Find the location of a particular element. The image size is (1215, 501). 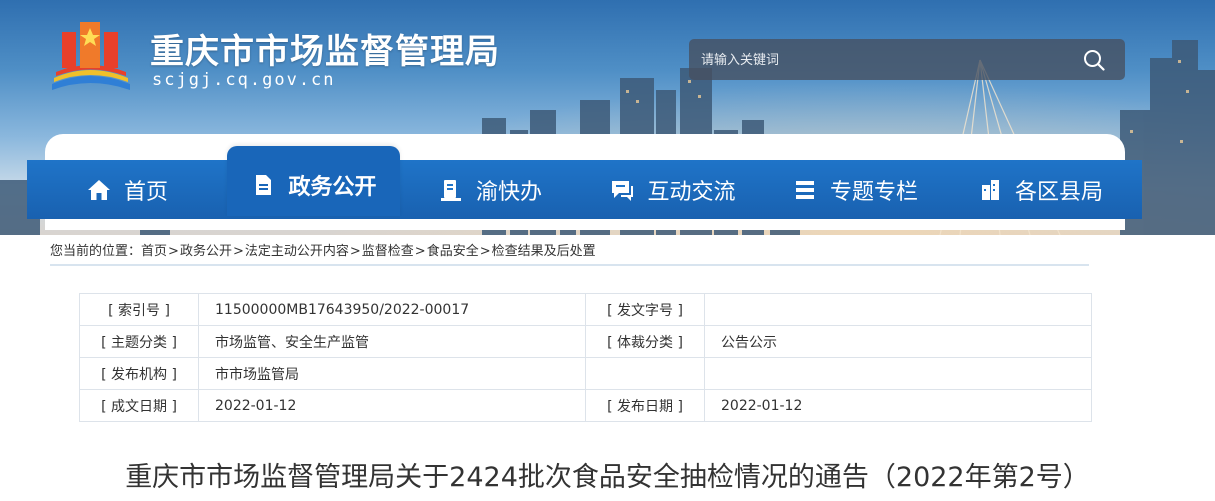

building-icon is located at coordinates (990, 189).